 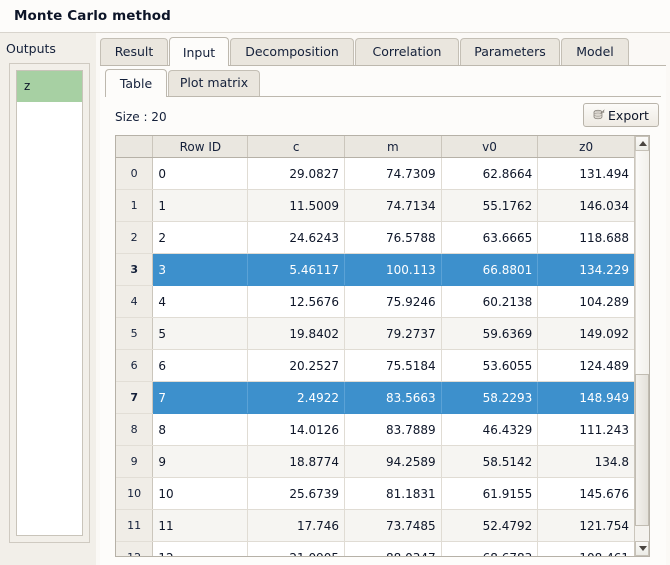 I want to click on cell-c: 11.5009, so click(x=296, y=205).